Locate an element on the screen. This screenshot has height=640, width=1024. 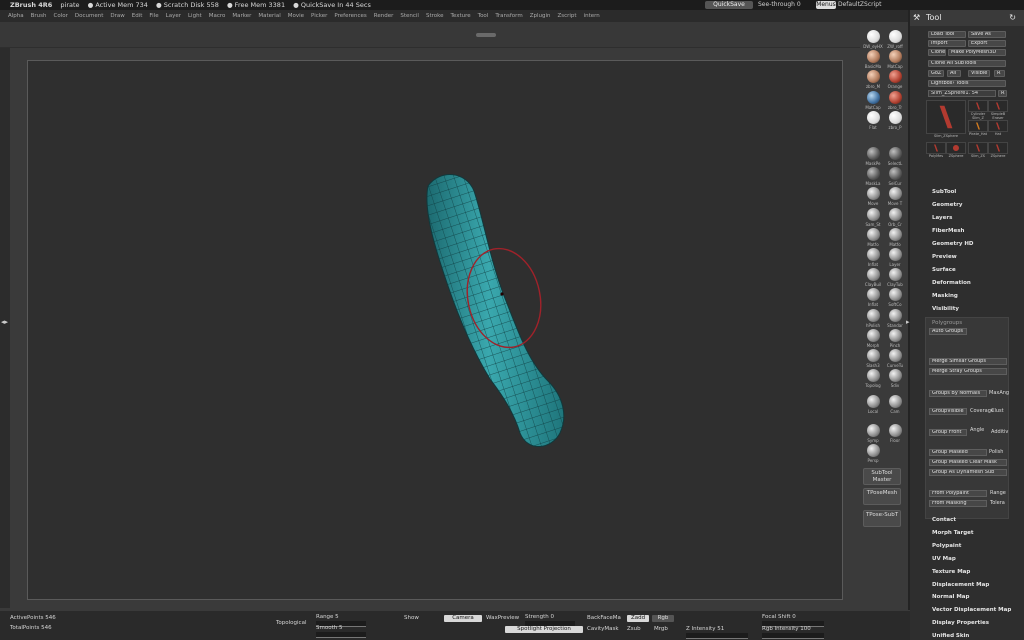
shelf-brush-button: Inflat is located at coordinates (873, 257).